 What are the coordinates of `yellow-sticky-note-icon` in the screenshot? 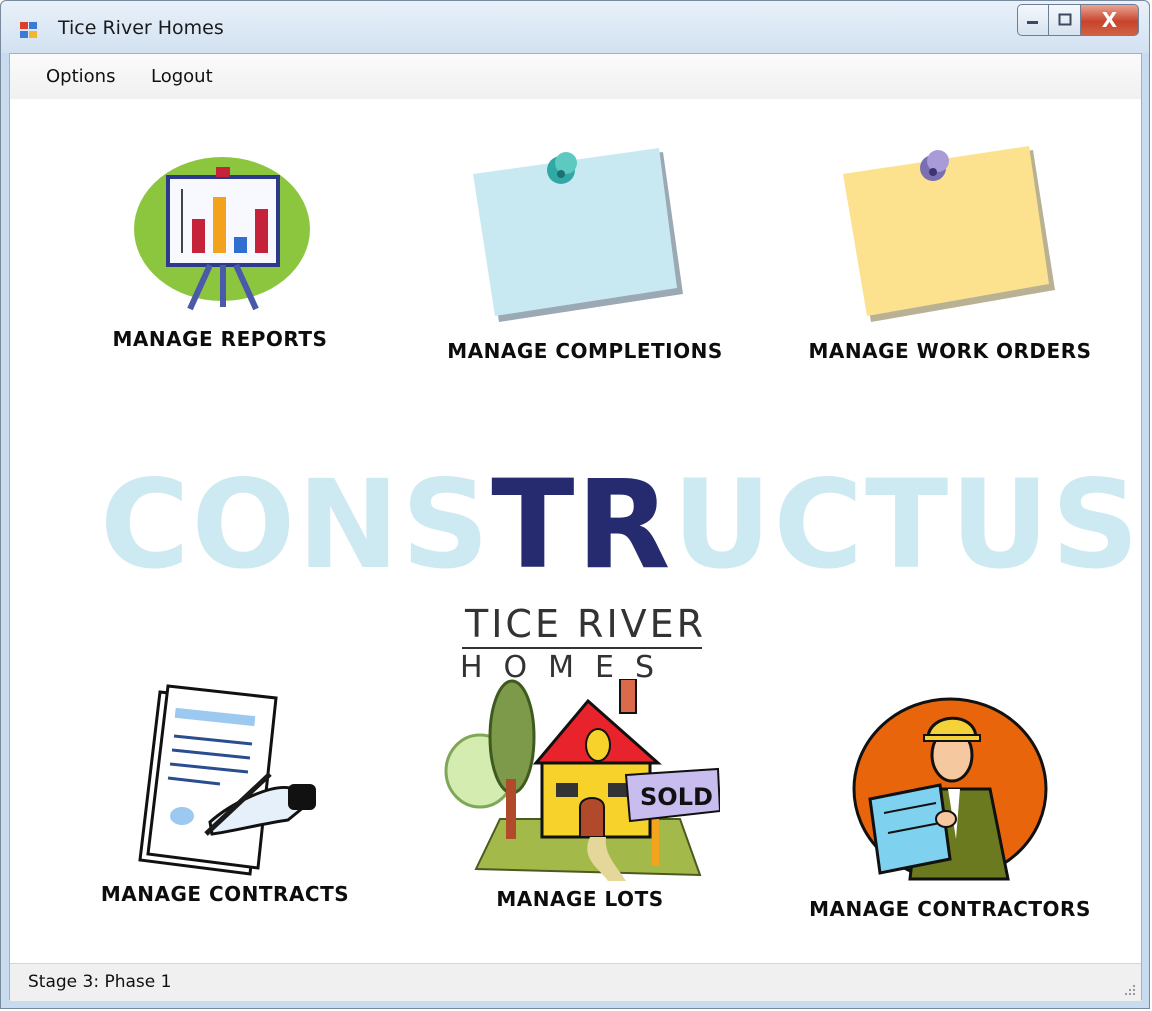 It's located at (949, 234).